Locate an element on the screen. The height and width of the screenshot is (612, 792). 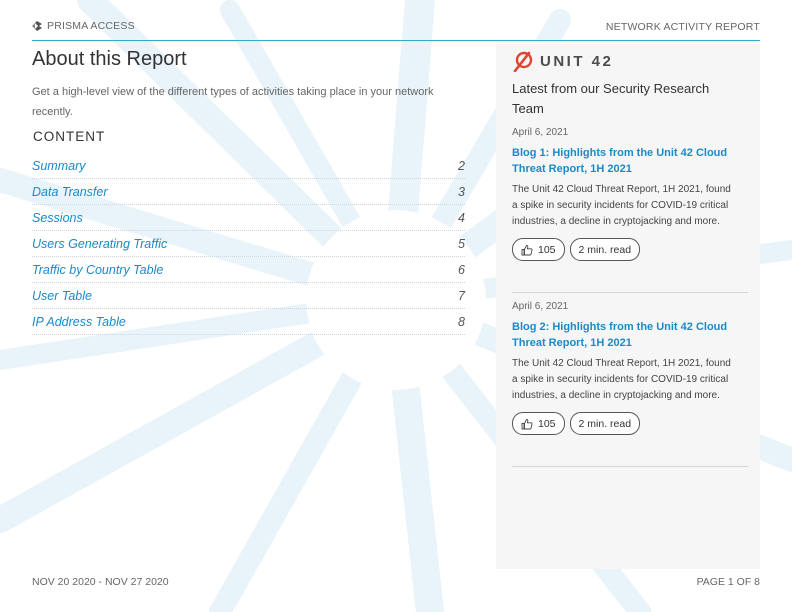
toc-link-data-transfer: Data Transfer is located at coordinates (70, 192).